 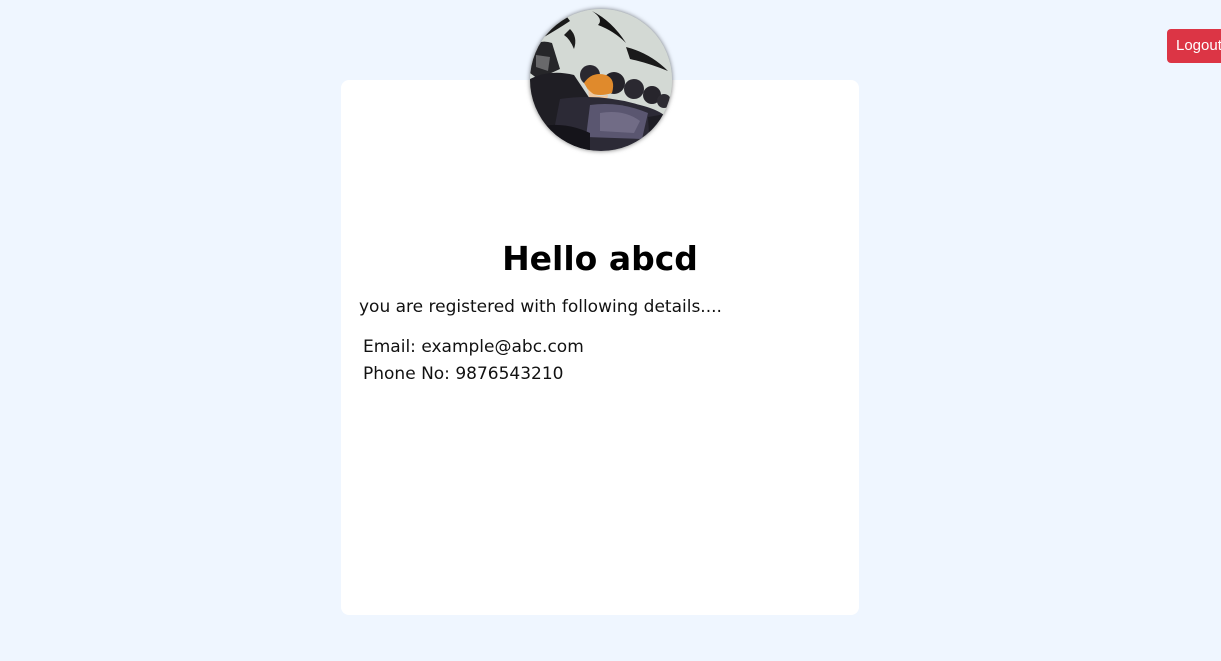 I want to click on email-value: example@abc.com, so click(x=502, y=347).